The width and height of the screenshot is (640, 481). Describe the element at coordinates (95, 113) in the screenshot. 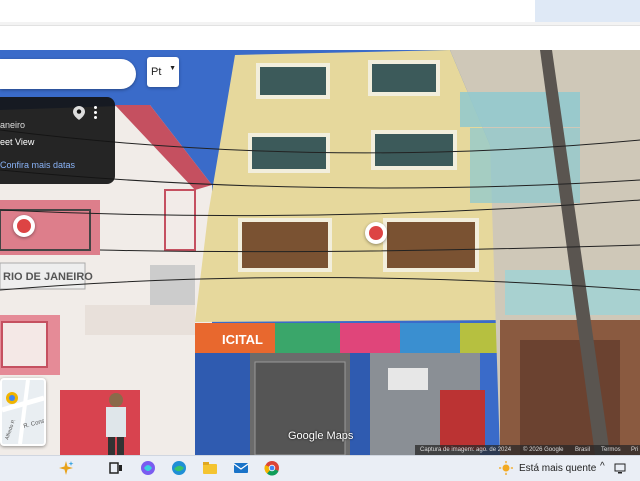

I see `more-options-icon` at that location.